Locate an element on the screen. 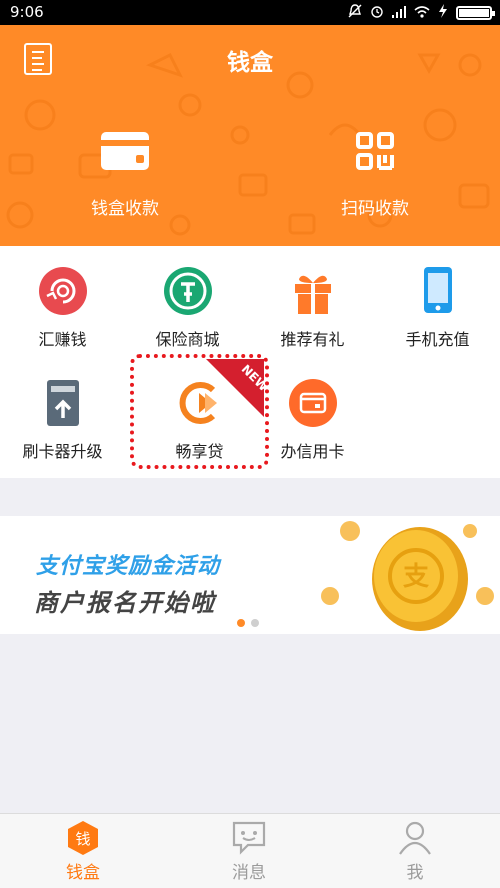 Image resolution: width=500 pixels, height=888 pixels. service-label: 汇赚钱 is located at coordinates (62, 339).